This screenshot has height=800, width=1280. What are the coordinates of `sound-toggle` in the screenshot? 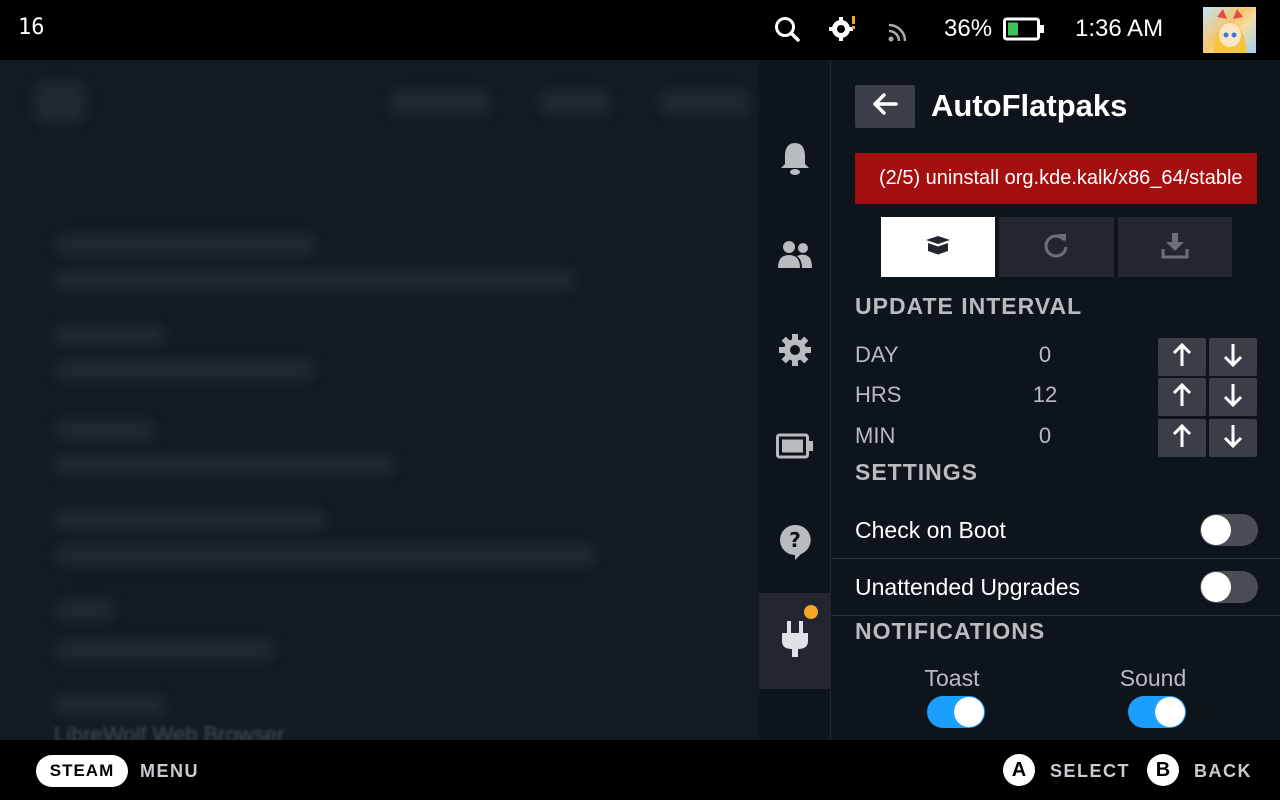 It's located at (1157, 712).